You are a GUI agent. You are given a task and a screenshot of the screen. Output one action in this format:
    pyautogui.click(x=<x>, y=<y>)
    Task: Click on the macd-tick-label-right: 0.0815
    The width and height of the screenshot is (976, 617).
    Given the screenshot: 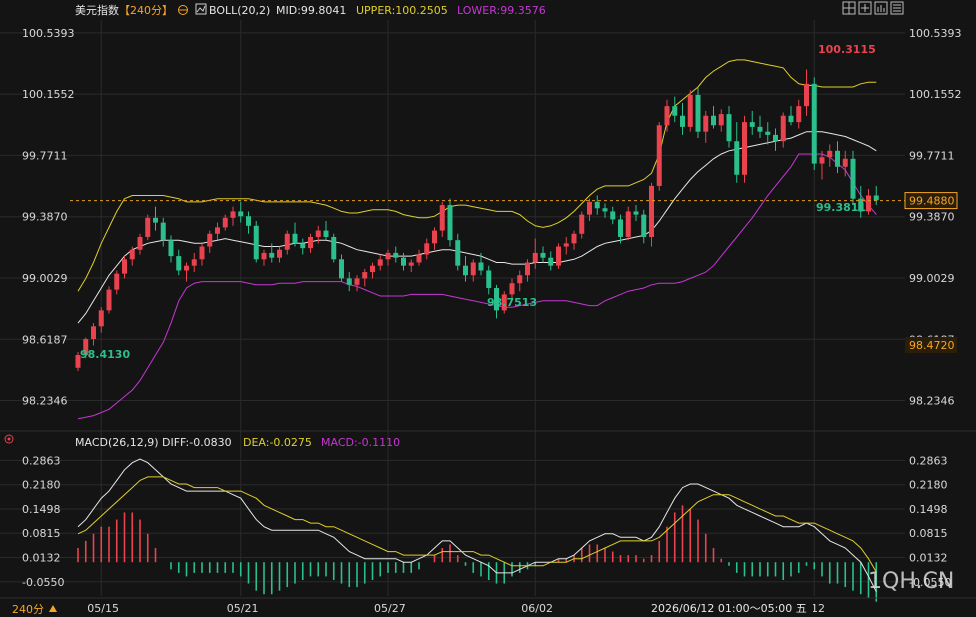 What is the action you would take?
    pyautogui.click(x=928, y=533)
    